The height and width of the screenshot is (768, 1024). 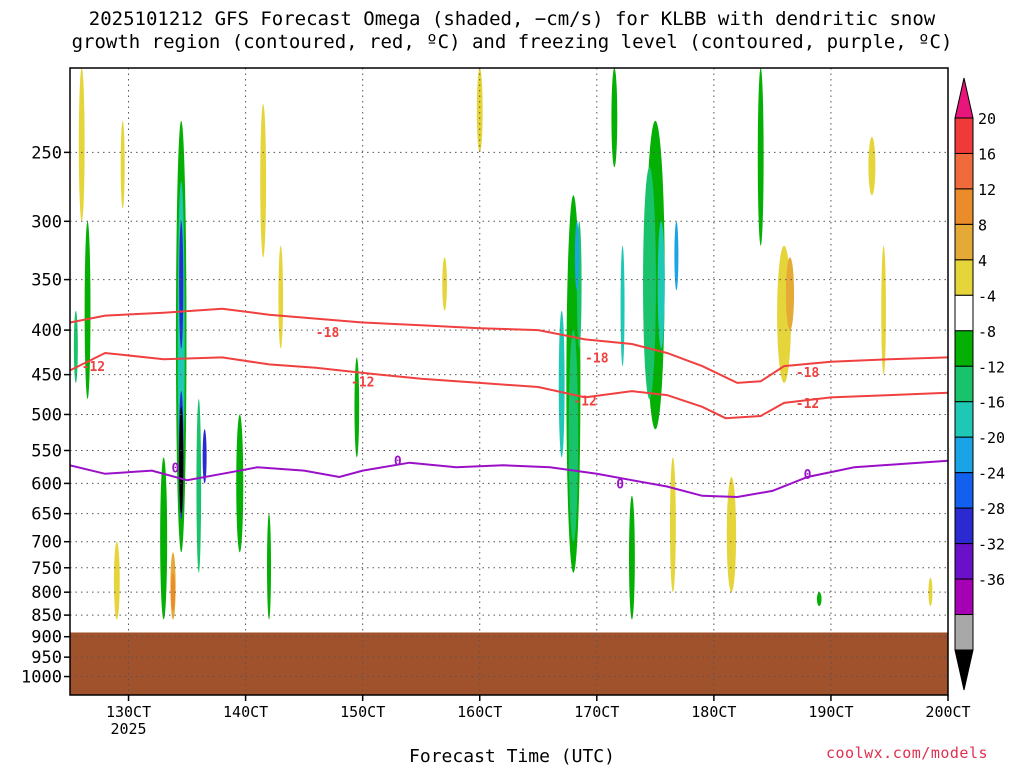 What do you see at coordinates (964, 98) in the screenshot?
I see `colorbar-top-arrow` at bounding box center [964, 98].